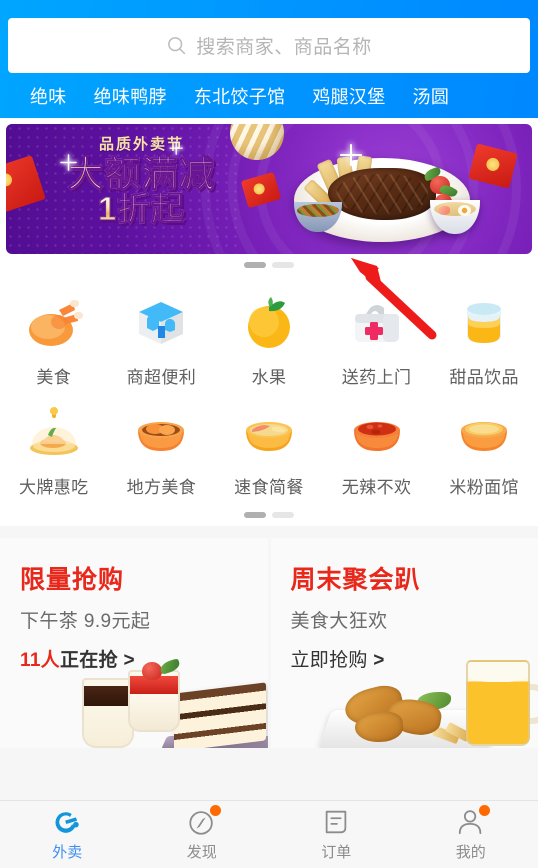 The image size is (538, 868). What do you see at coordinates (484, 487) in the screenshot?
I see `category-label: 米粉面馆` at bounding box center [484, 487].